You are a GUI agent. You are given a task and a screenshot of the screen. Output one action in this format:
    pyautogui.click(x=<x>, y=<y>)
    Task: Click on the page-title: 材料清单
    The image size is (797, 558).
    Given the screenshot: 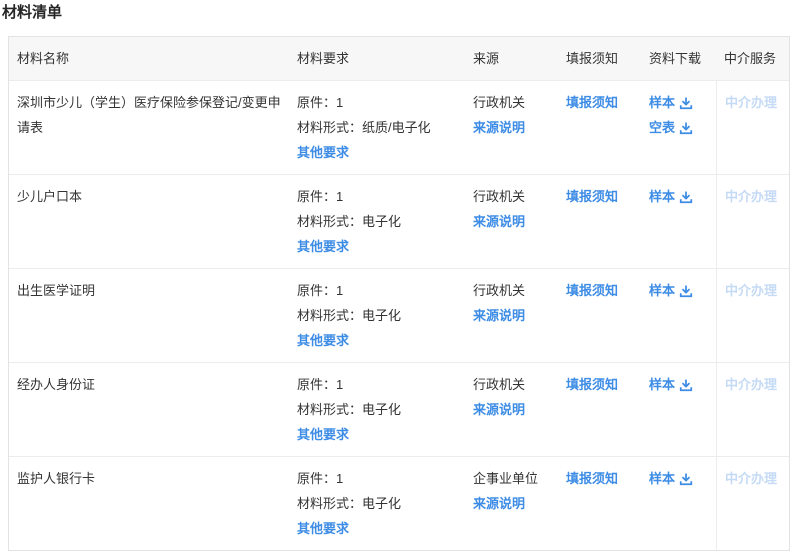 What is the action you would take?
    pyautogui.click(x=32, y=12)
    